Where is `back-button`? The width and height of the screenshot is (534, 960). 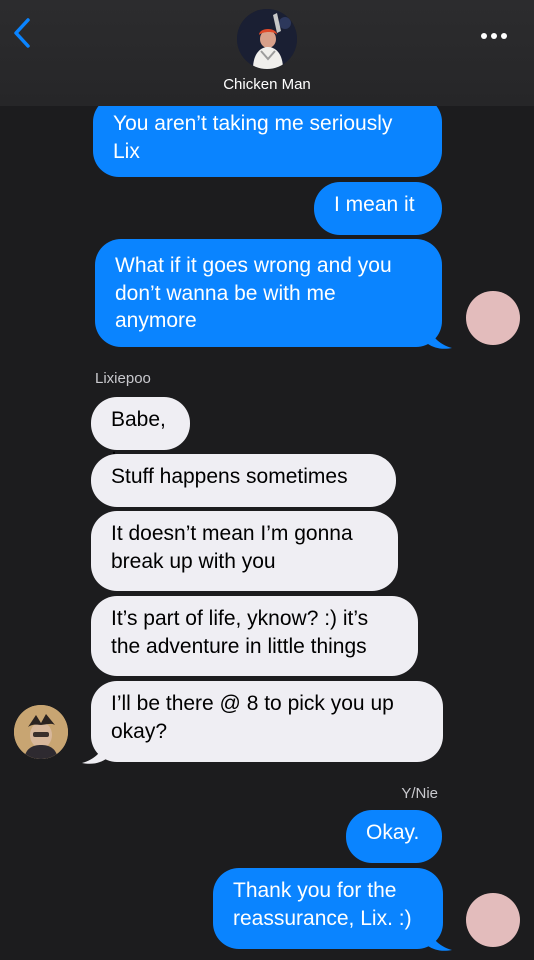
back-button is located at coordinates (22, 33).